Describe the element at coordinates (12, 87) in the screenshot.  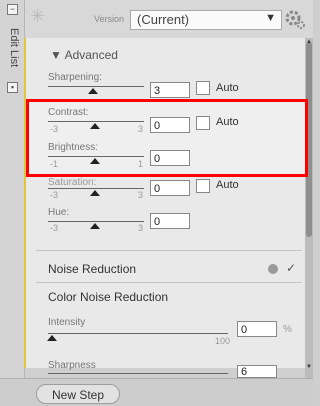
I see `sidebar-toggle-box: ▪` at that location.